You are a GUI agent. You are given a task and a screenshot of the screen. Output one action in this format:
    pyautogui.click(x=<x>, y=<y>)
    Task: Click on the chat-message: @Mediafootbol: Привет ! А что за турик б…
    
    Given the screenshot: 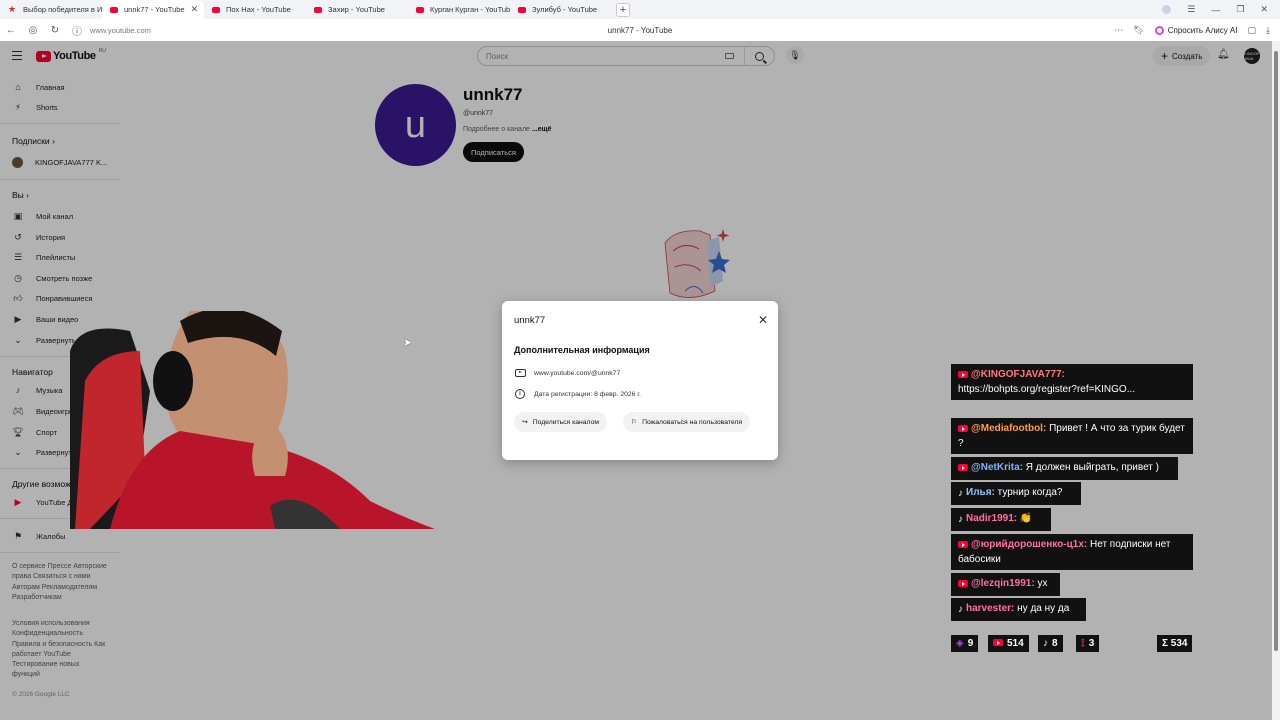 What is the action you would take?
    pyautogui.click(x=1072, y=436)
    